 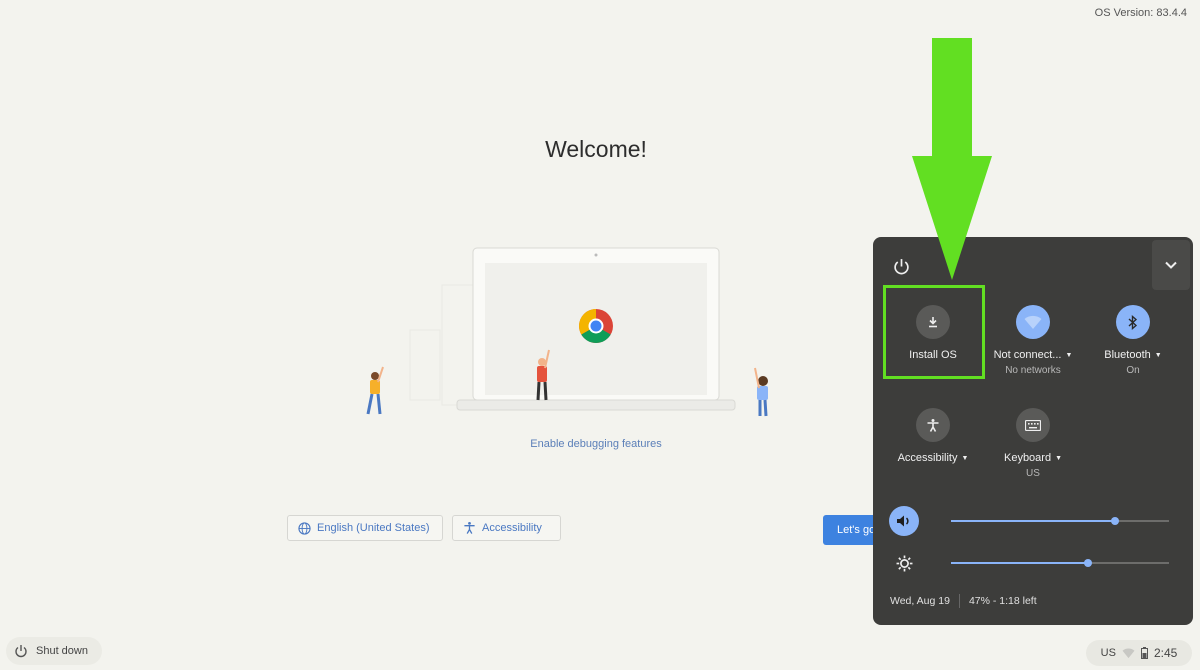 What do you see at coordinates (512, 528) in the screenshot?
I see `accessibility-button-label: Accessibility` at bounding box center [512, 528].